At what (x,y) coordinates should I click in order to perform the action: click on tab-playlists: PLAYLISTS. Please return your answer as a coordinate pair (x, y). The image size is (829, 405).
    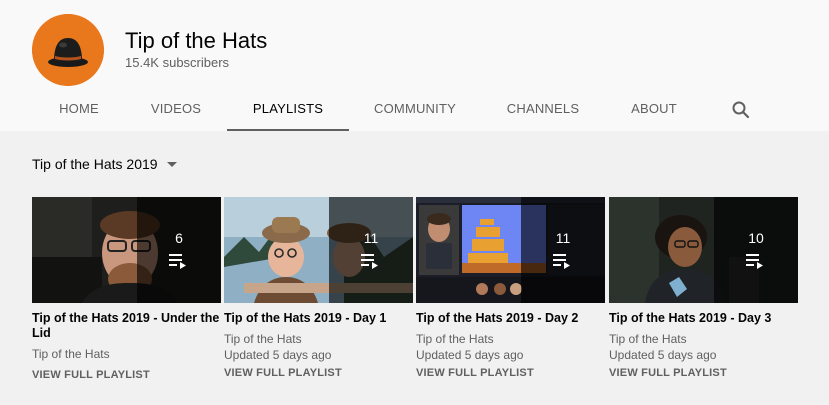
    Looking at the image, I should click on (288, 110).